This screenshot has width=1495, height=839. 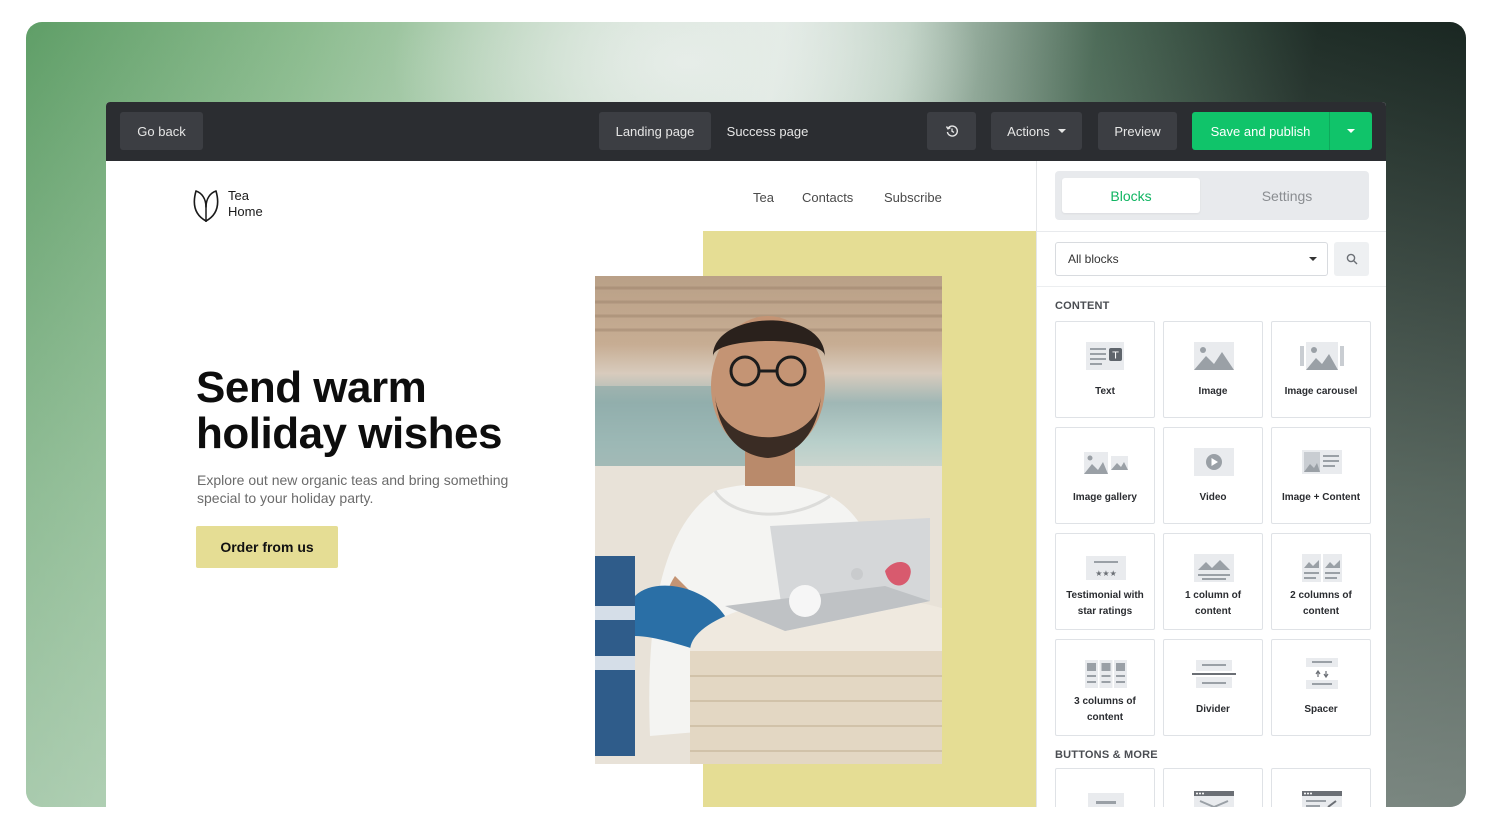 I want to click on block-button, so click(x=1105, y=787).